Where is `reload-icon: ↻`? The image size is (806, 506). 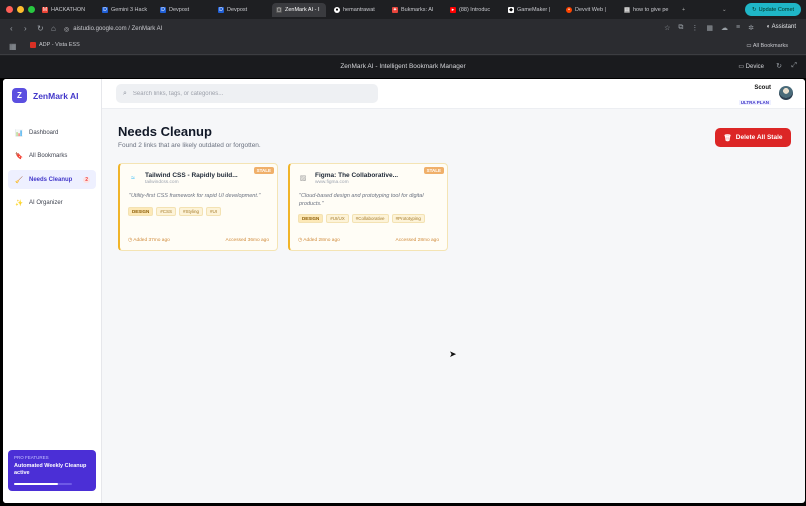 reload-icon: ↻ is located at coordinates (40, 28).